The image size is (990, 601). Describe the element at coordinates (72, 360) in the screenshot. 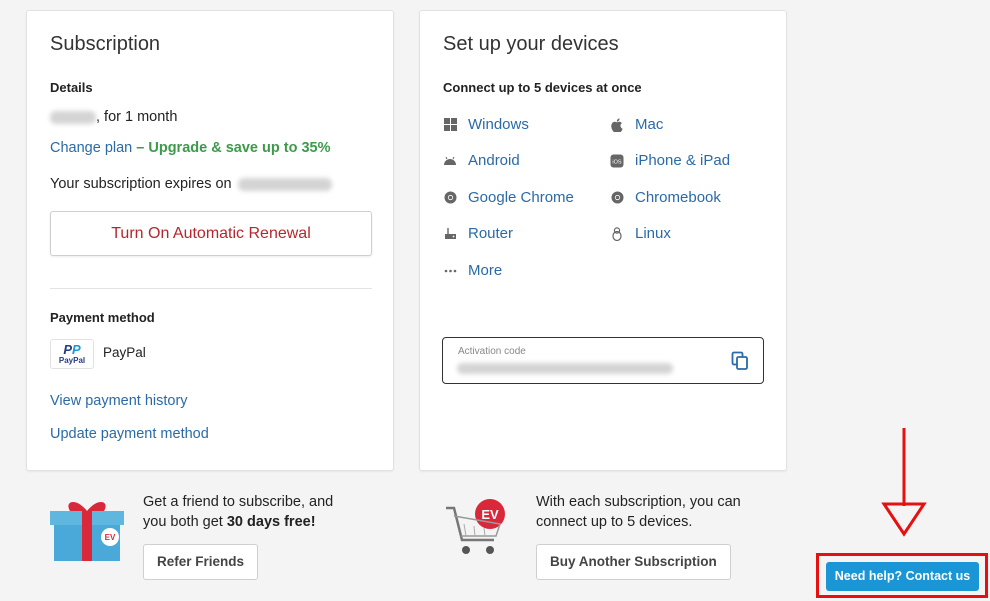

I see `paypal-logo-text: PayPal` at that location.